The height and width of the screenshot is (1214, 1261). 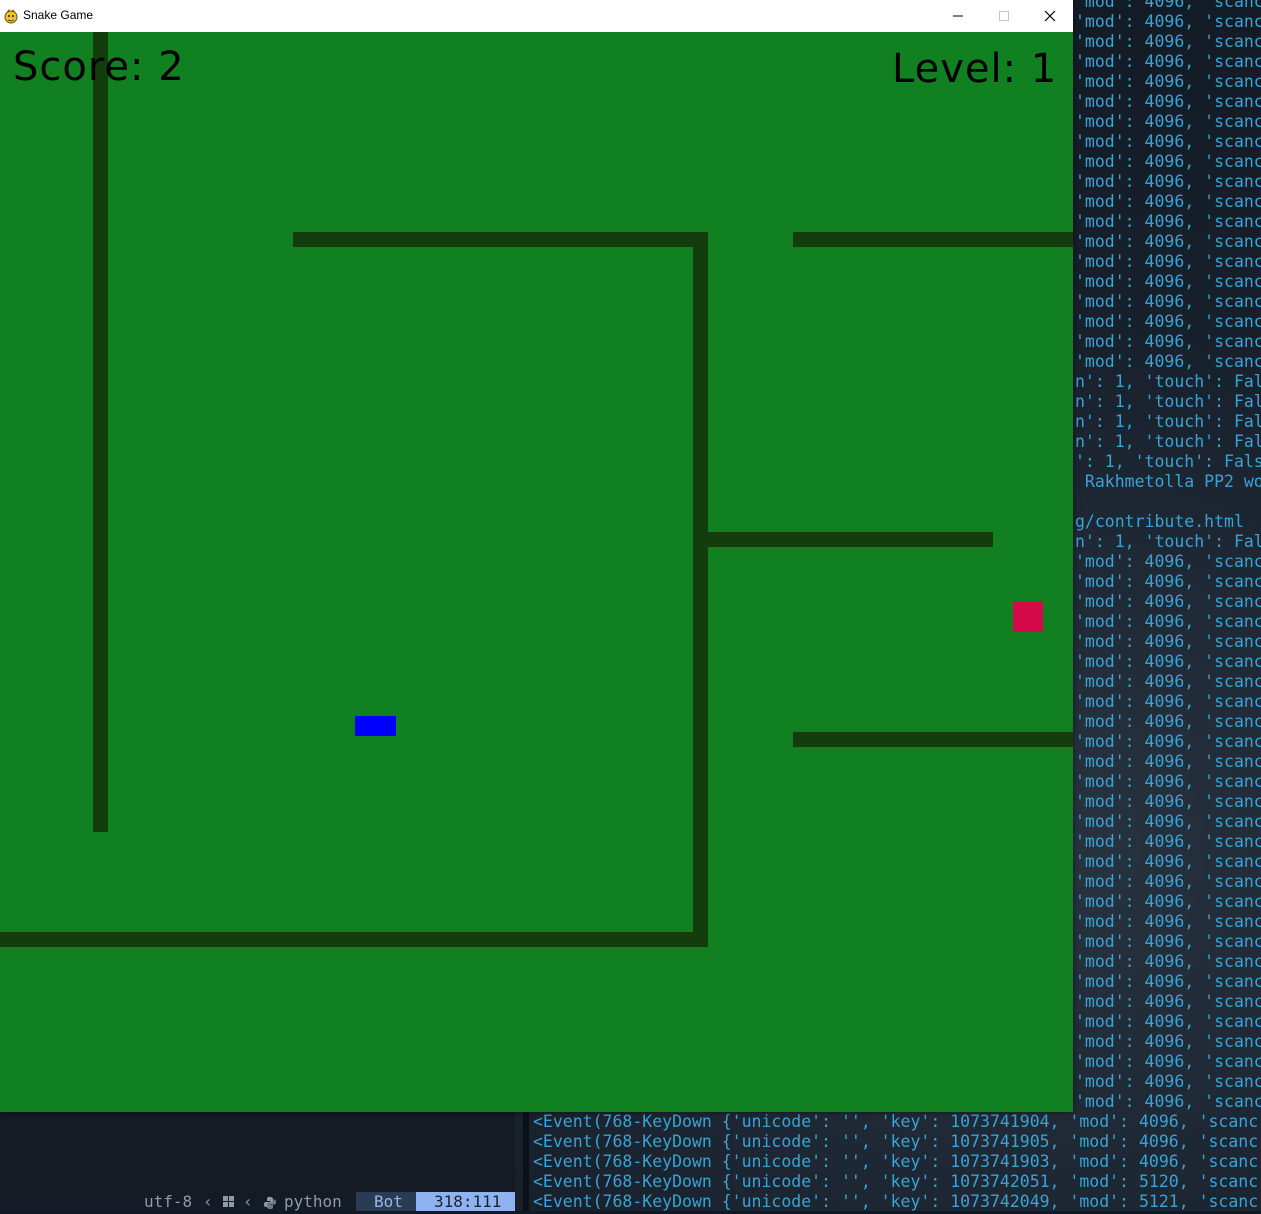 I want to click on close-icon, so click(x=1050, y=16).